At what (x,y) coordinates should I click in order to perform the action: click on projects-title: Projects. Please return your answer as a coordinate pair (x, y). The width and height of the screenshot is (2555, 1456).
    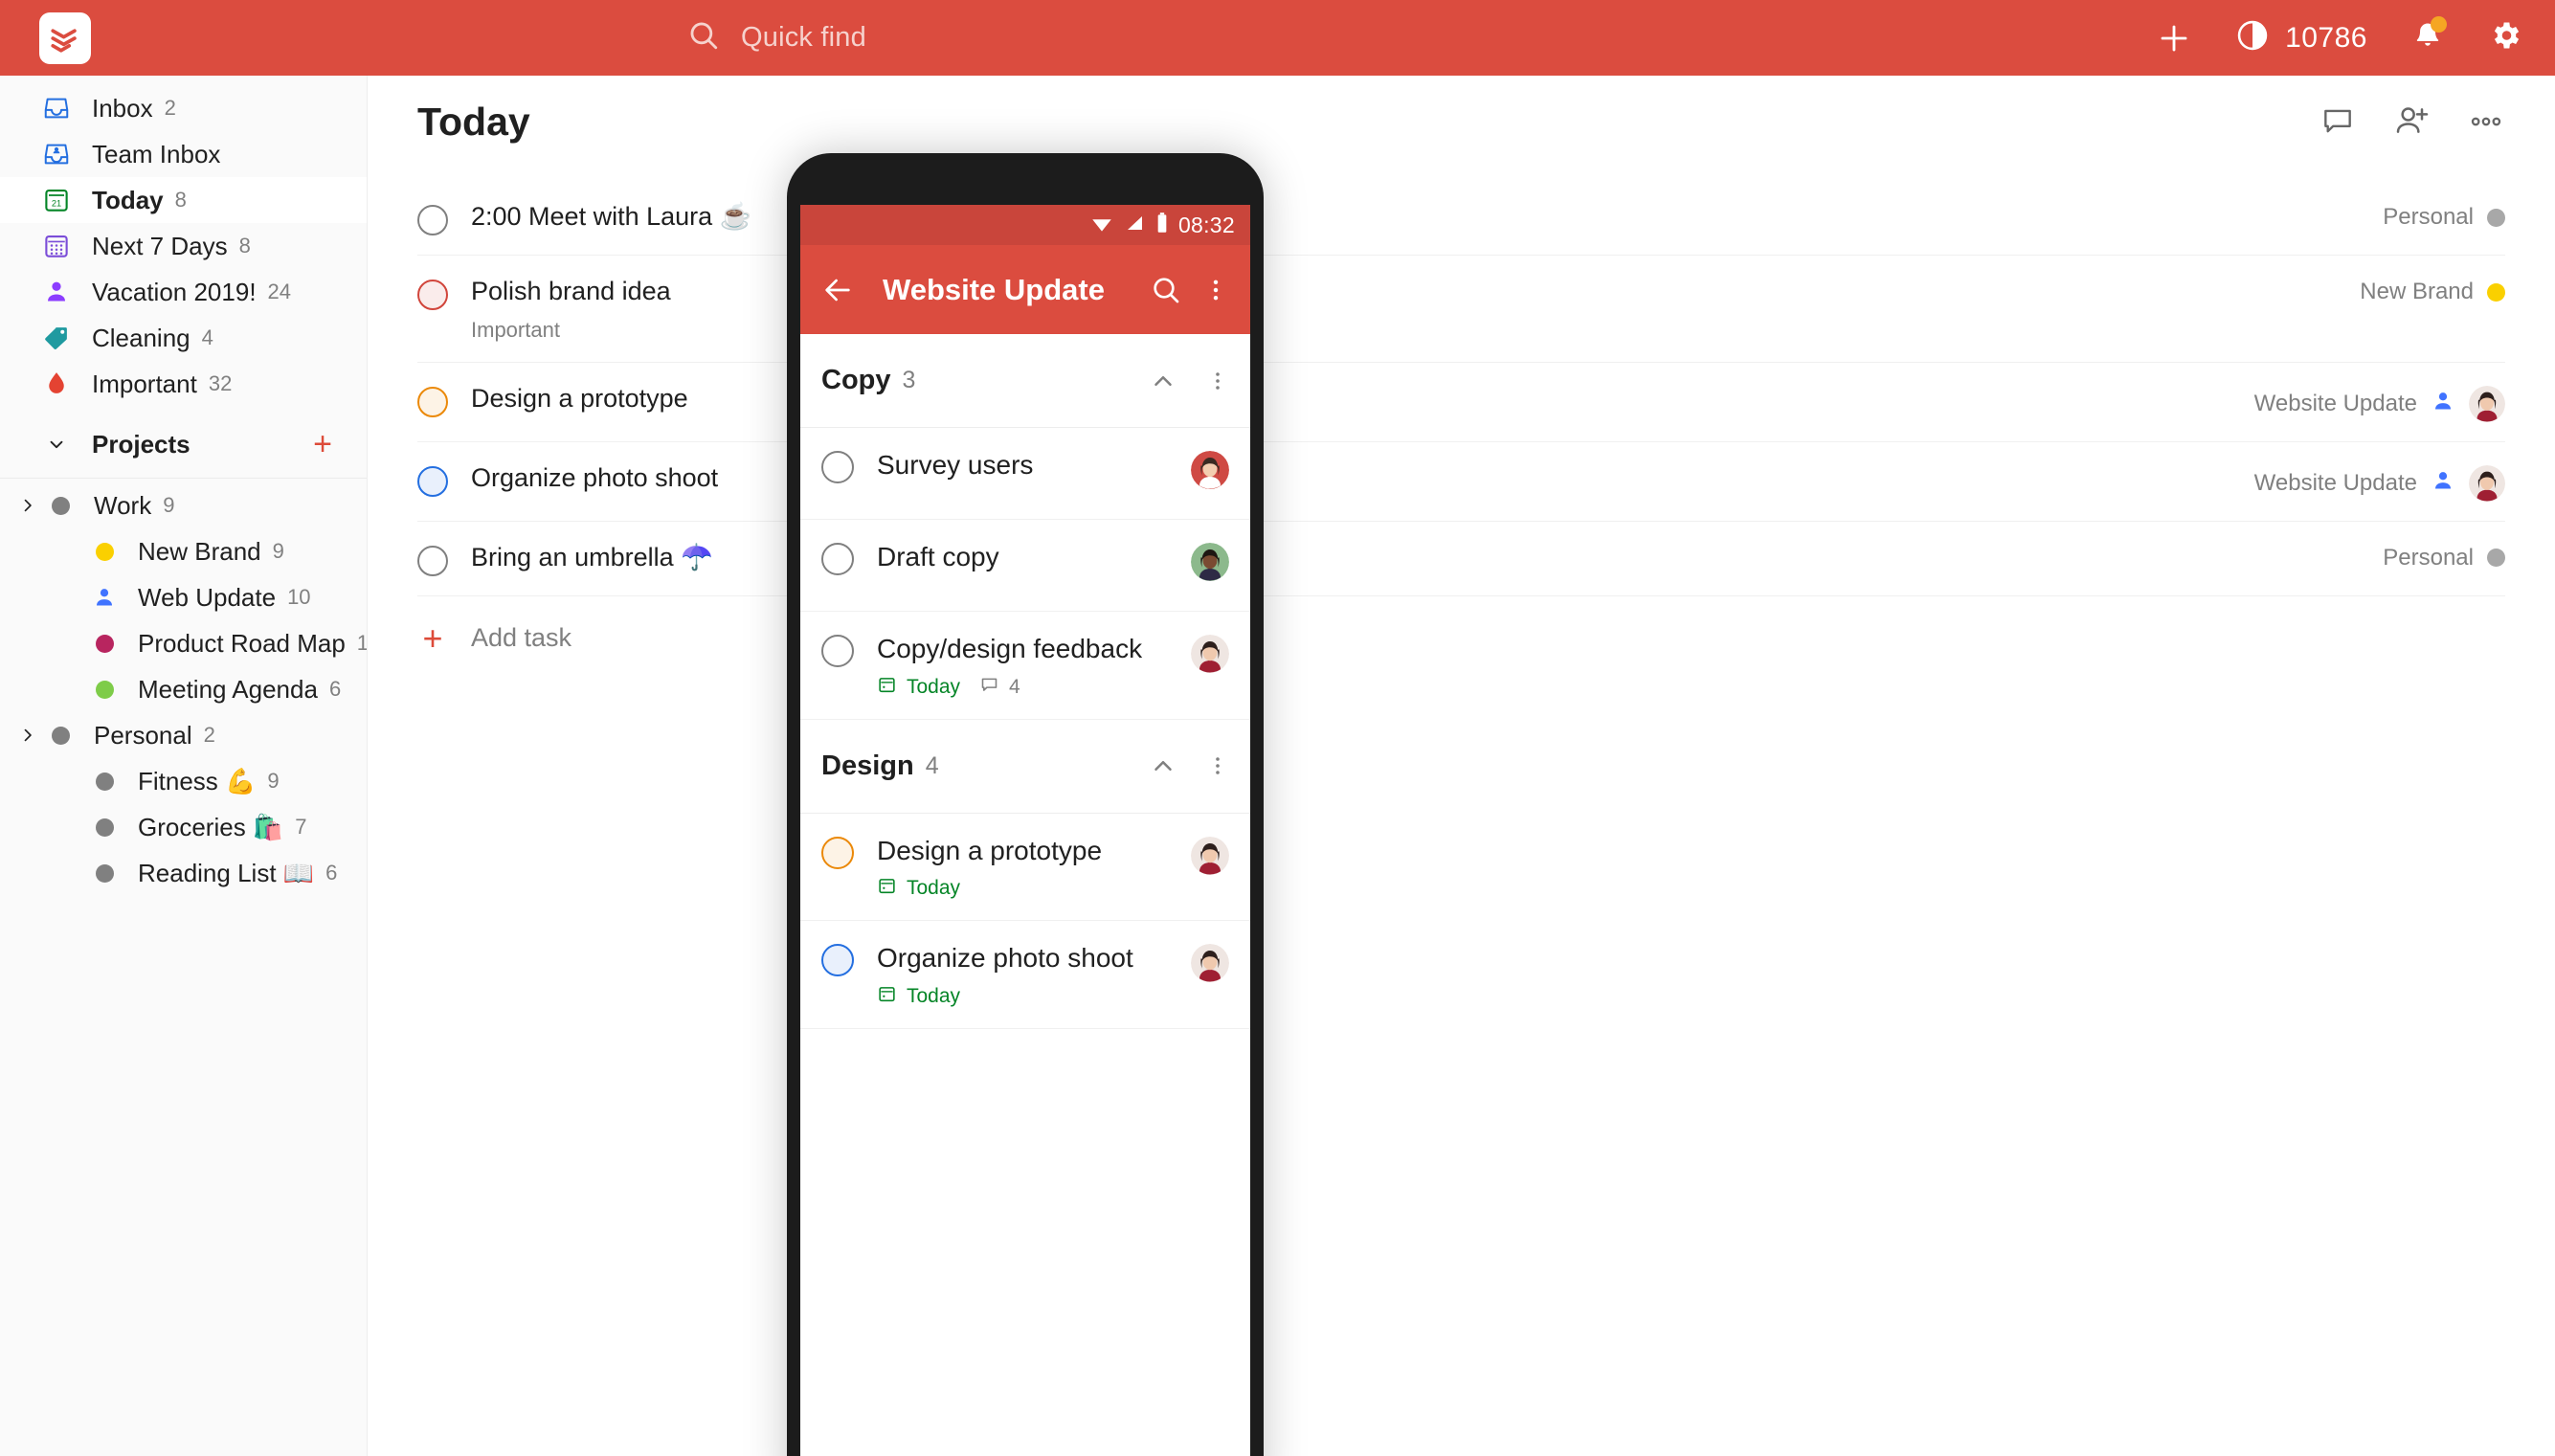
    Looking at the image, I should click on (141, 444).